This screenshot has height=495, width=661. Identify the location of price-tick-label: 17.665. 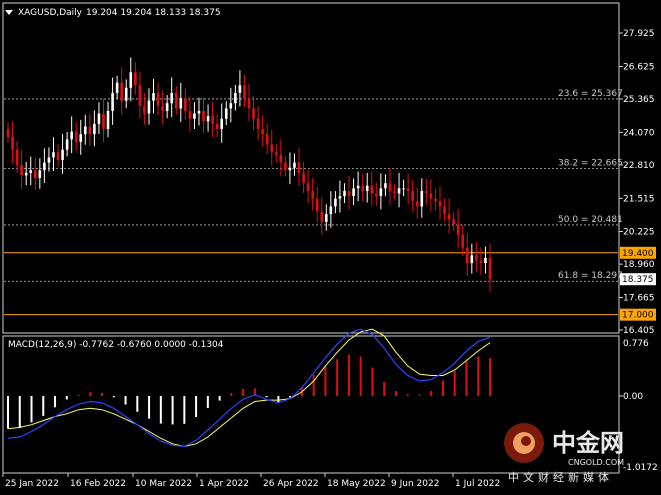
(639, 299).